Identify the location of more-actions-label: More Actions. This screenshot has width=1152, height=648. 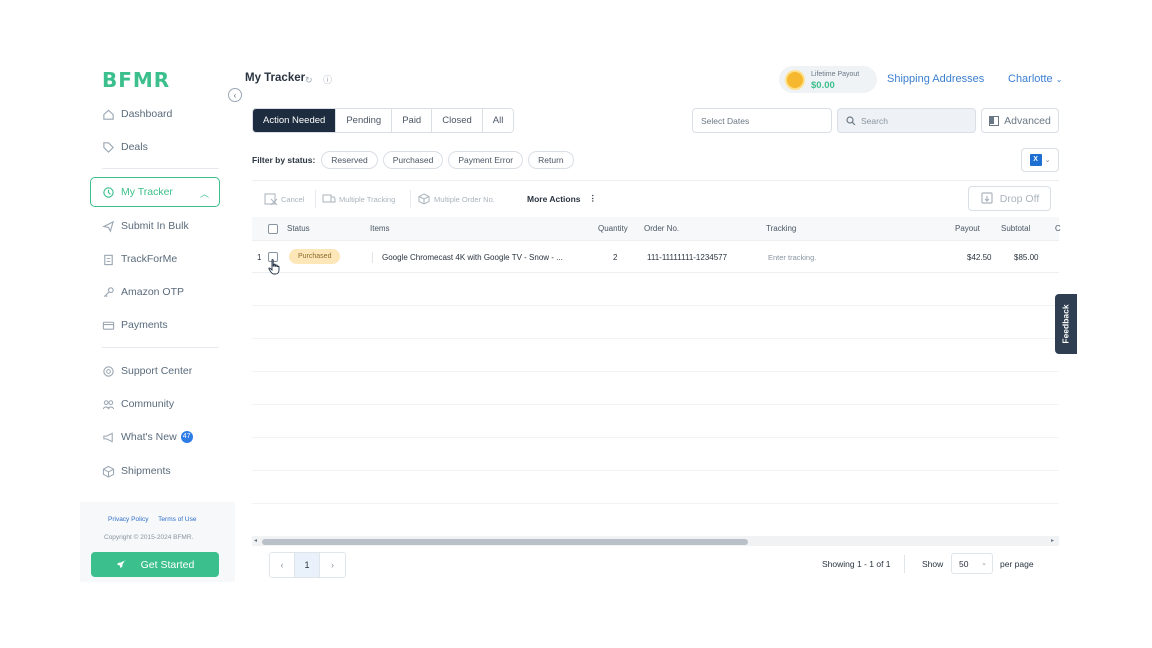
(554, 198).